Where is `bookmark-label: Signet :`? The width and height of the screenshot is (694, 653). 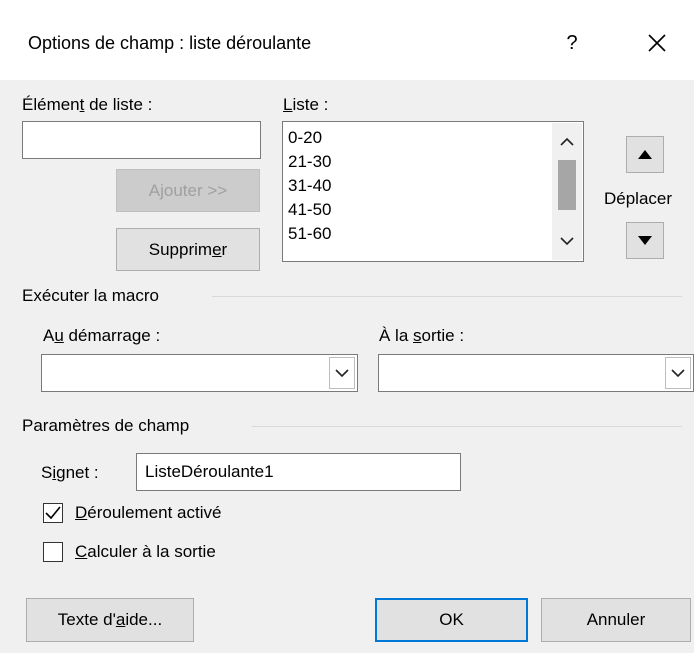
bookmark-label: Signet : is located at coordinates (70, 472).